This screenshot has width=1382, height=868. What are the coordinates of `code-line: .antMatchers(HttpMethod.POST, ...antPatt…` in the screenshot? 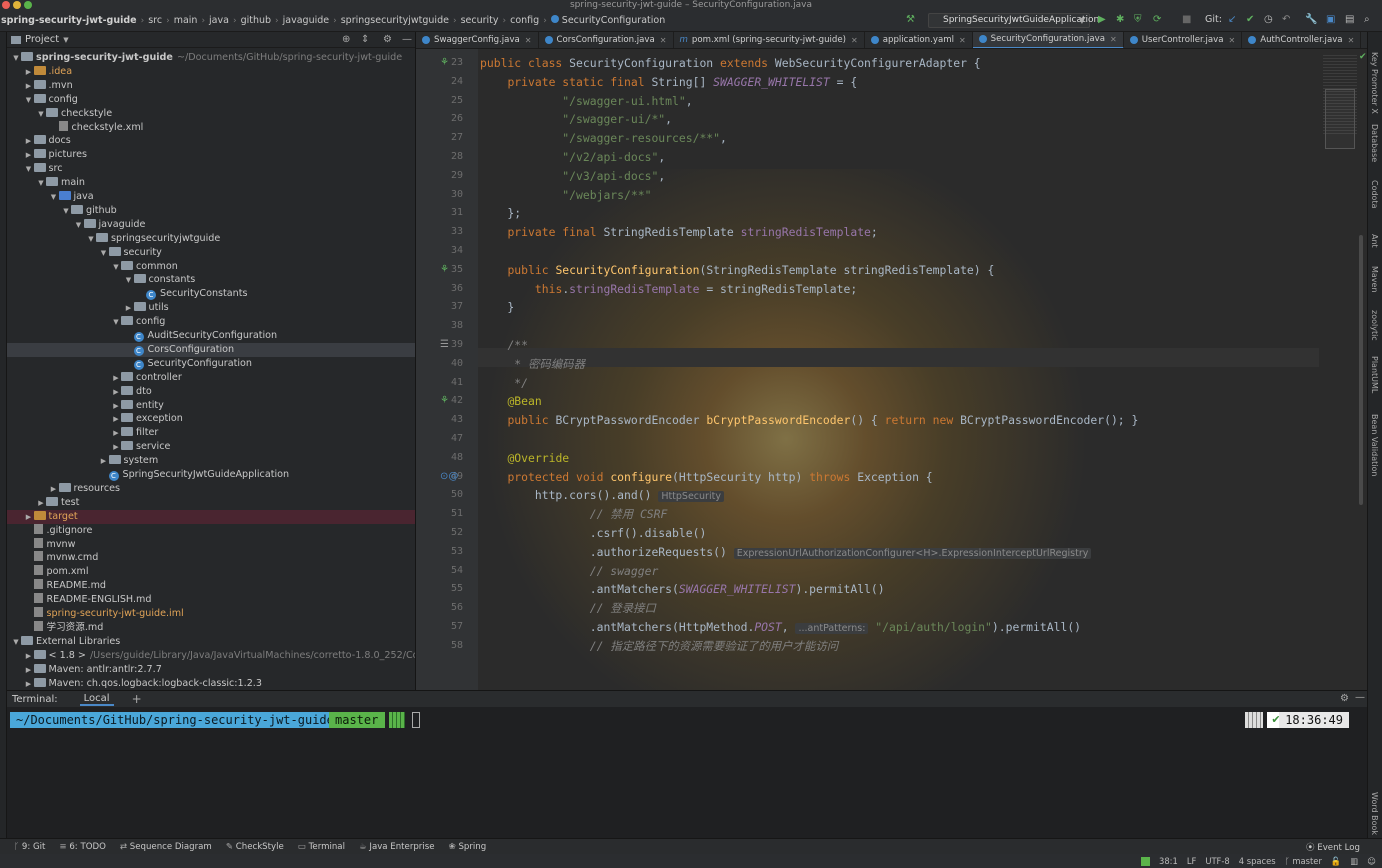 It's located at (780, 627).